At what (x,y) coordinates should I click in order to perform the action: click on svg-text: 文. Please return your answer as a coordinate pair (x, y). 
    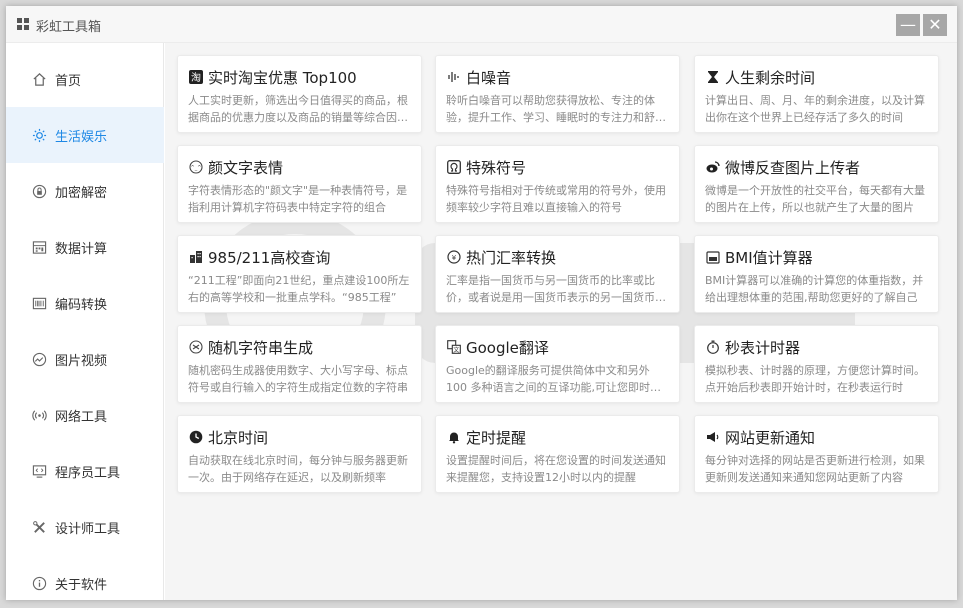
    Looking at the image, I should click on (456, 350).